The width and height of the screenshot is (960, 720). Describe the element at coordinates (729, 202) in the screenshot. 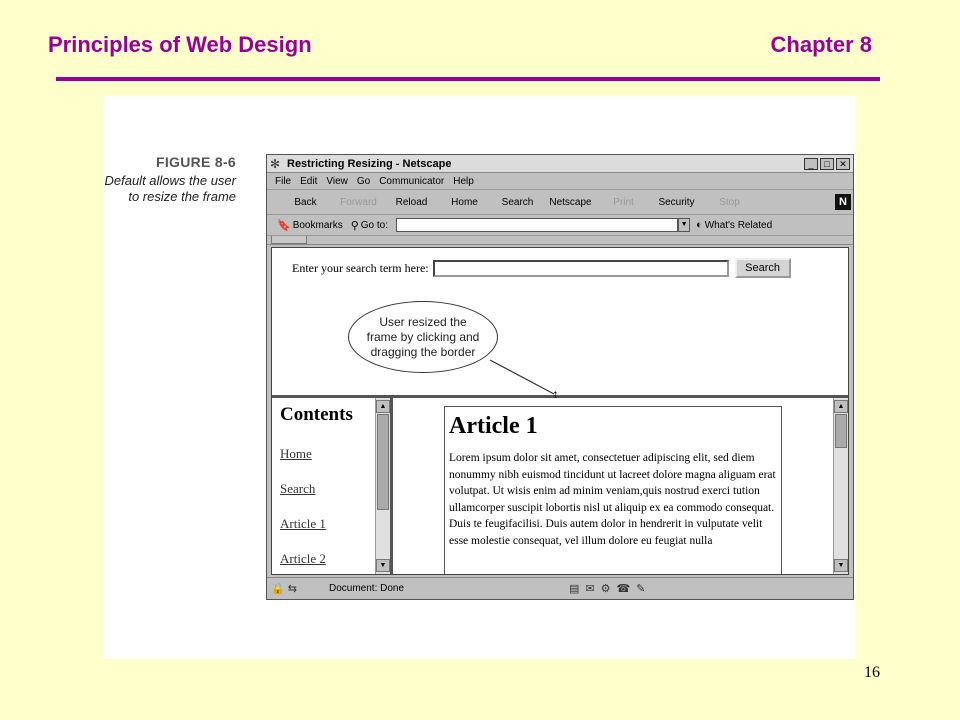

I see `stop-button: Stop` at that location.